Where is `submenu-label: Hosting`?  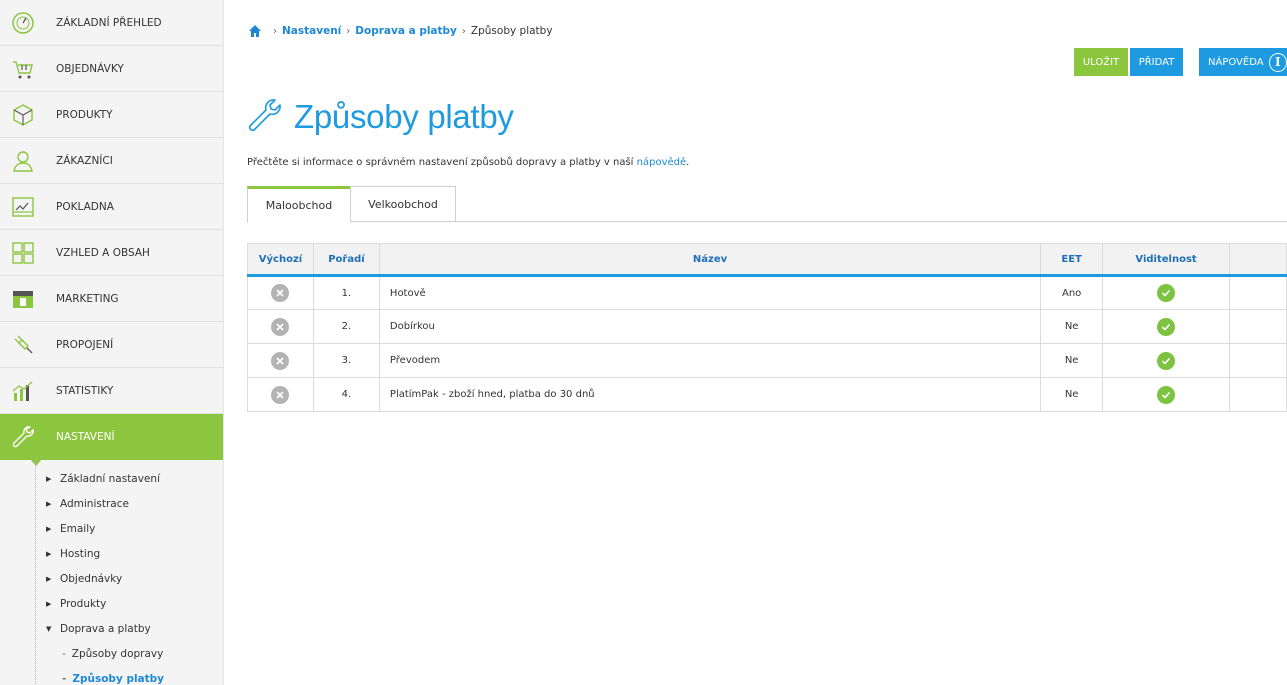
submenu-label: Hosting is located at coordinates (80, 553).